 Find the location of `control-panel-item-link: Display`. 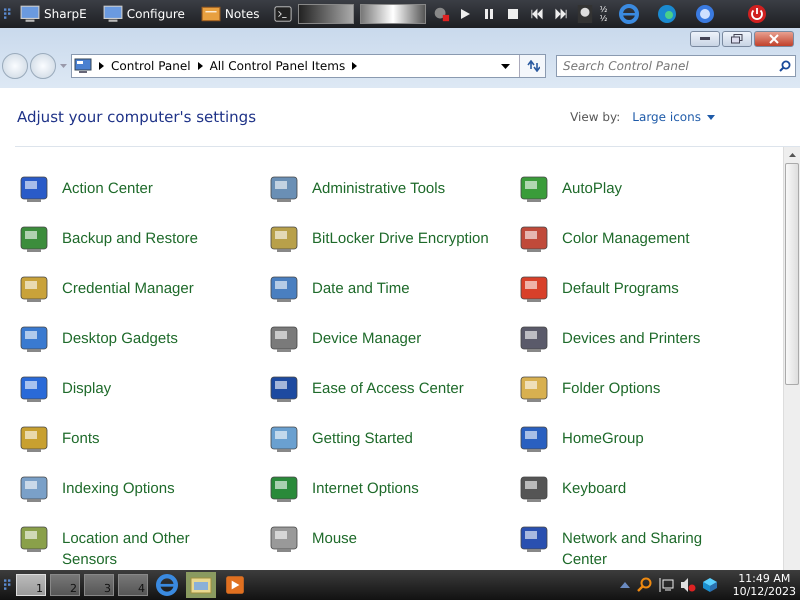

control-panel-item-link: Display is located at coordinates (87, 388).